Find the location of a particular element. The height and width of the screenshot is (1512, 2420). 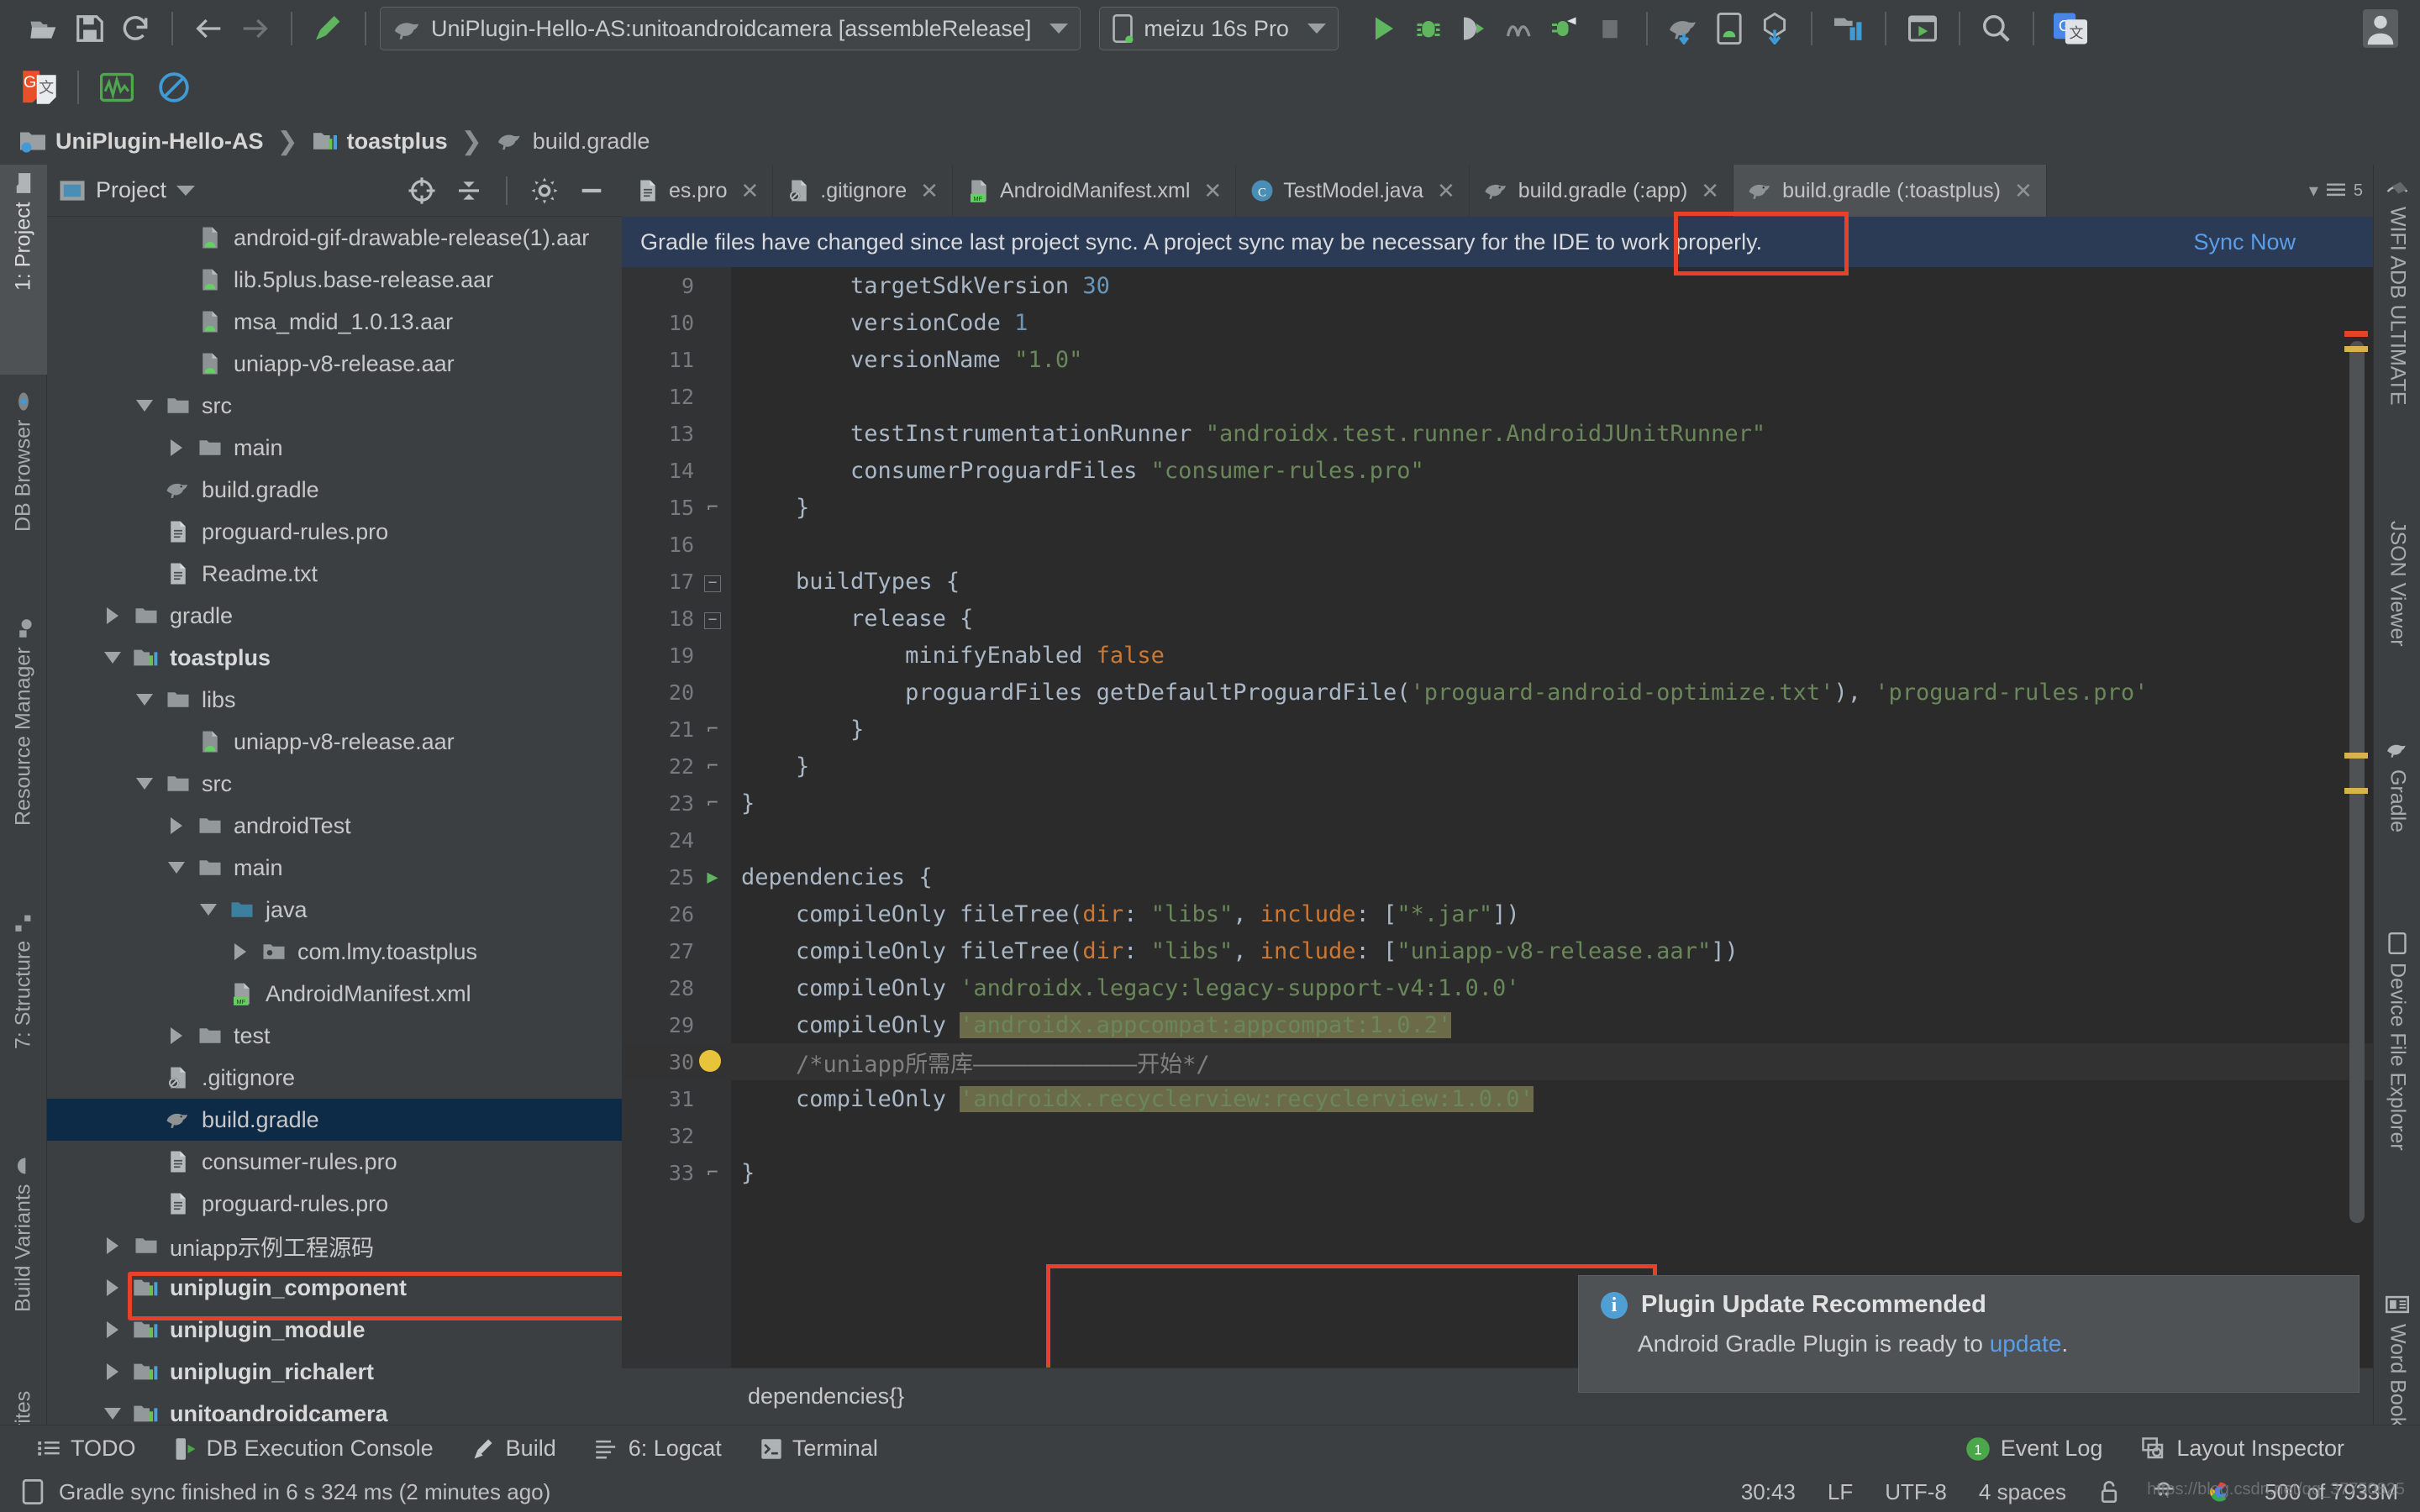

sidebar-item-wifi-adb: WIFI ADB ULTIMATE is located at coordinates (2397, 333).